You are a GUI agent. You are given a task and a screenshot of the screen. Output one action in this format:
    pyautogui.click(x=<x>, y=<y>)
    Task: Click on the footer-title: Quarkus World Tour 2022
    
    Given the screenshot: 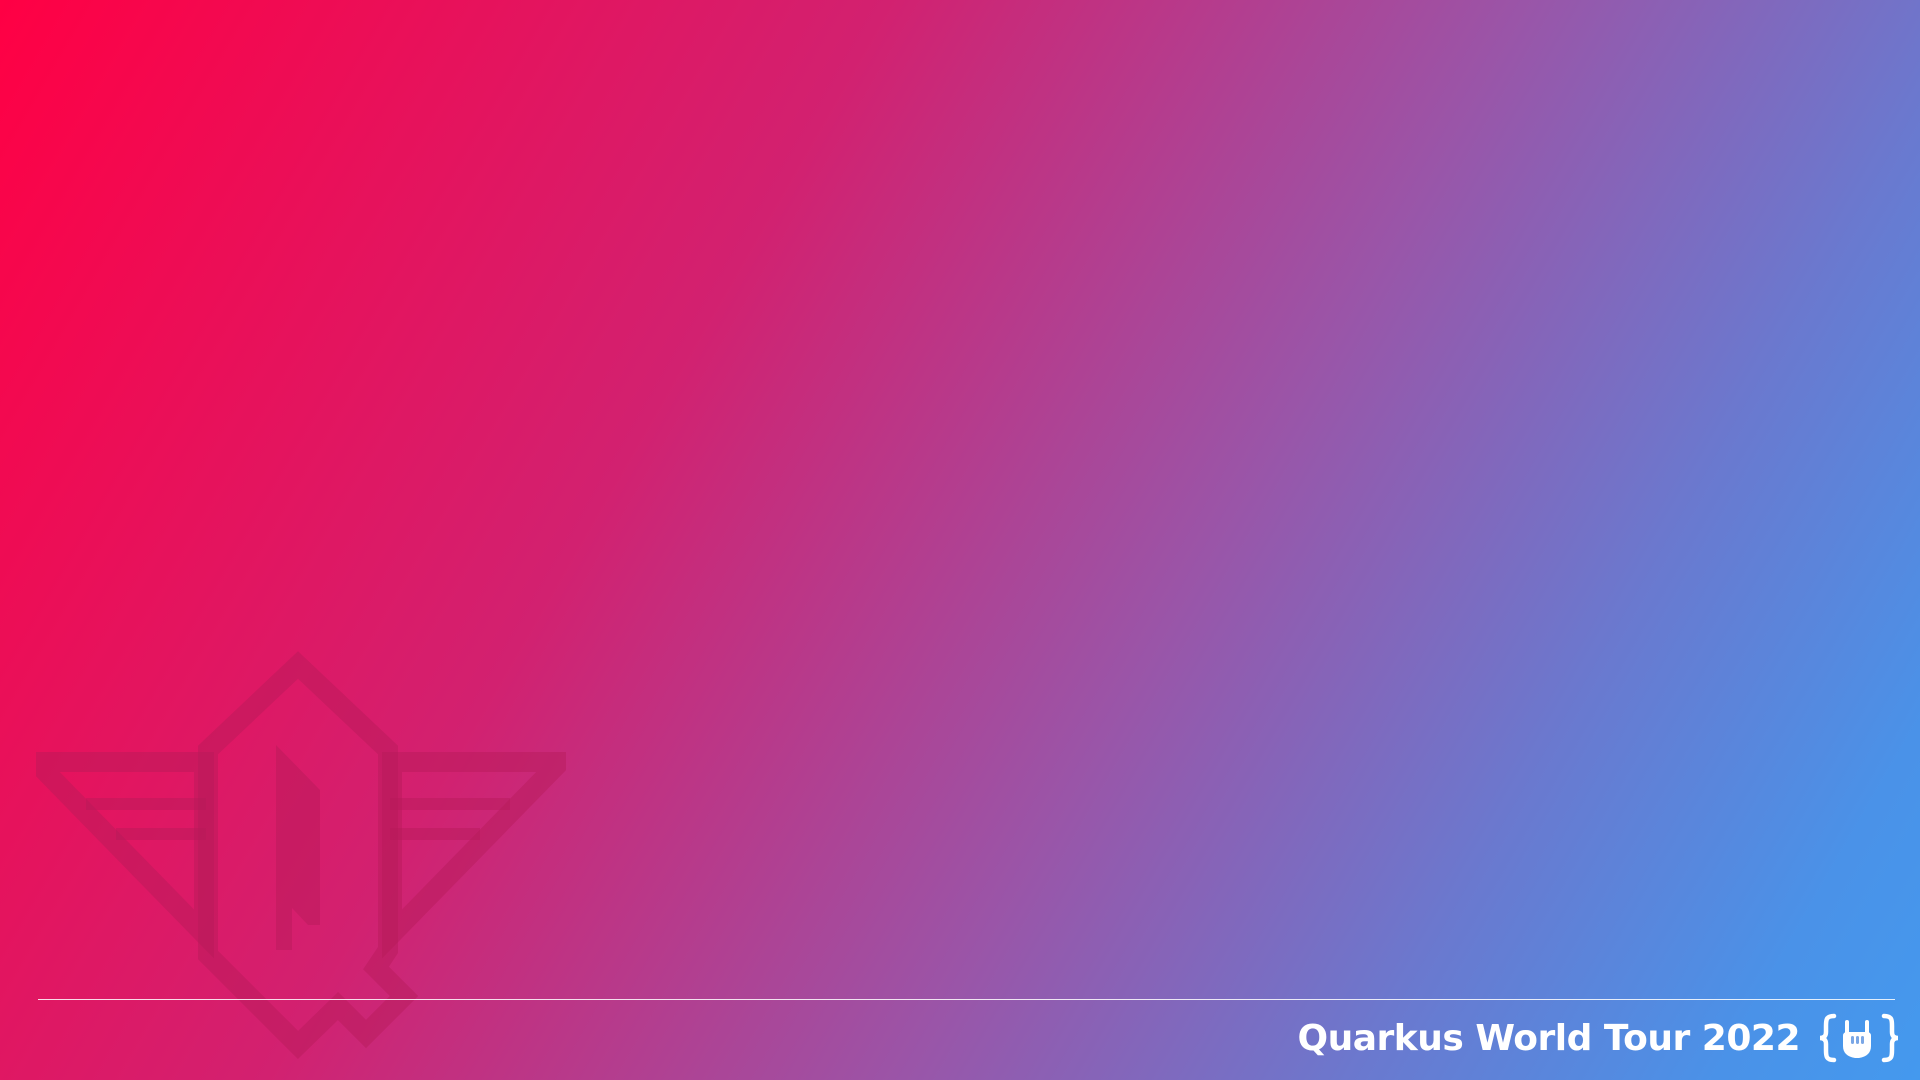 What is the action you would take?
    pyautogui.click(x=1549, y=1038)
    